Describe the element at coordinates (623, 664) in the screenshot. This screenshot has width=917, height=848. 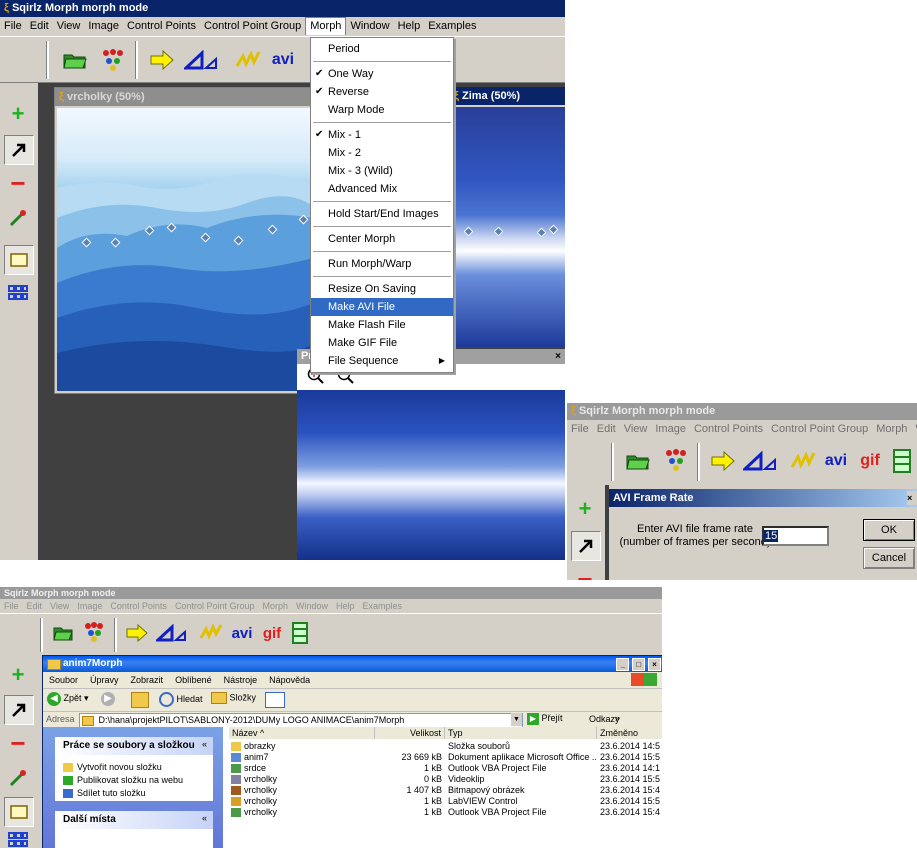
I see `minimize-button: _` at that location.